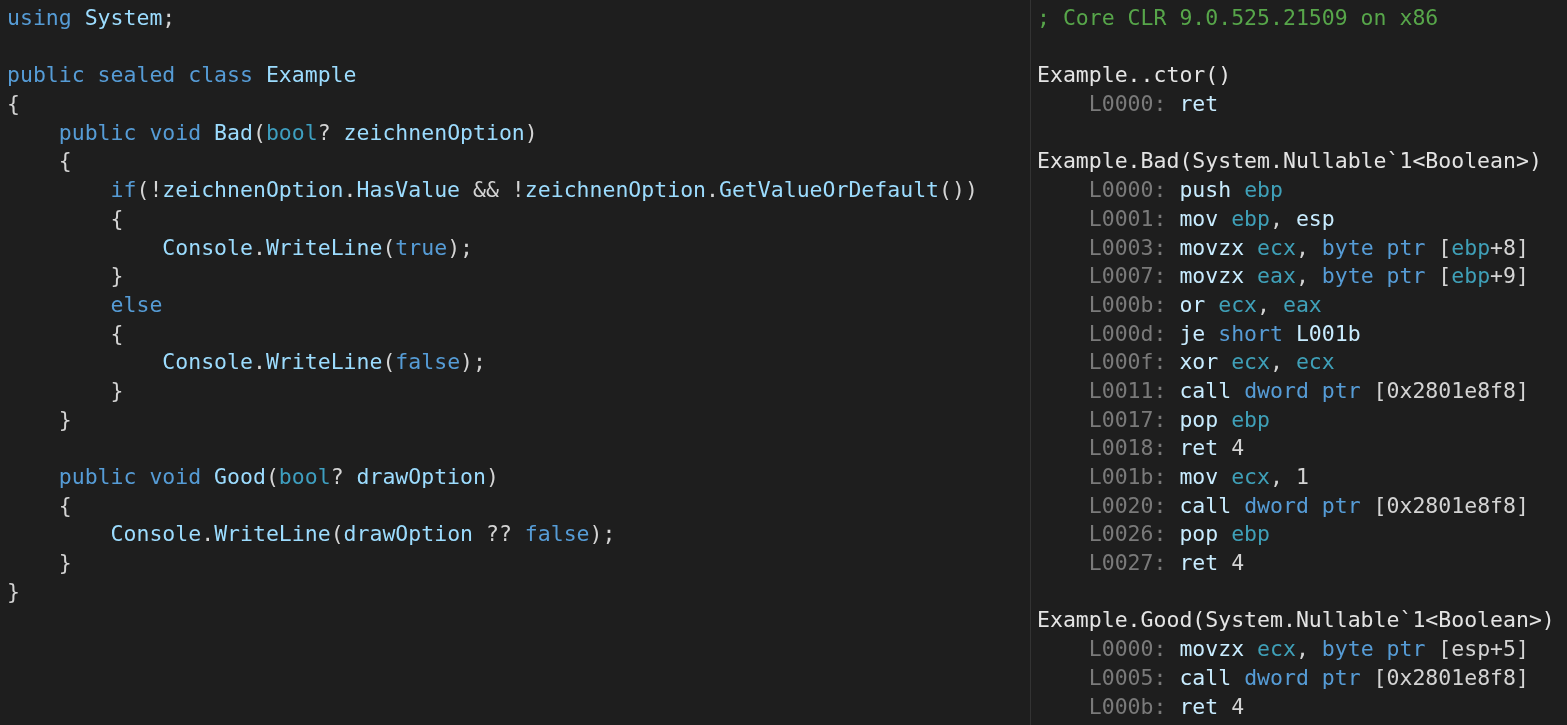  What do you see at coordinates (297, 132) in the screenshot?
I see `code-line: public void Bad(bool? zeichnenOption)` at bounding box center [297, 132].